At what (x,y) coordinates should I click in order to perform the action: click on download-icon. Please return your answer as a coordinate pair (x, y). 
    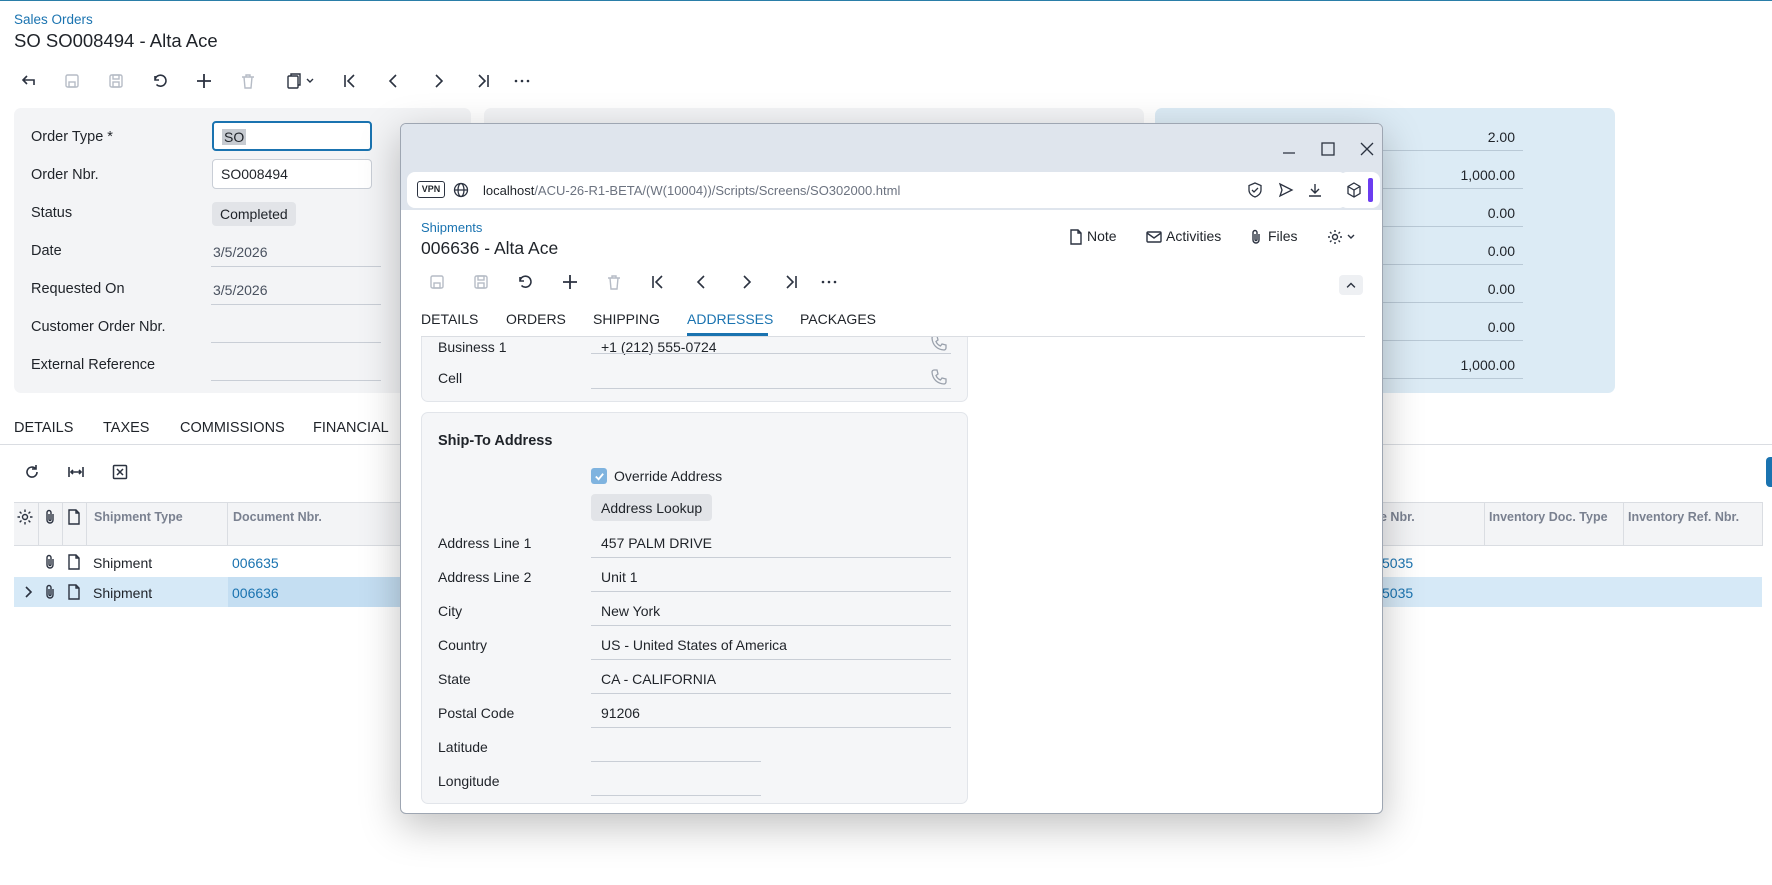
    Looking at the image, I should click on (1315, 190).